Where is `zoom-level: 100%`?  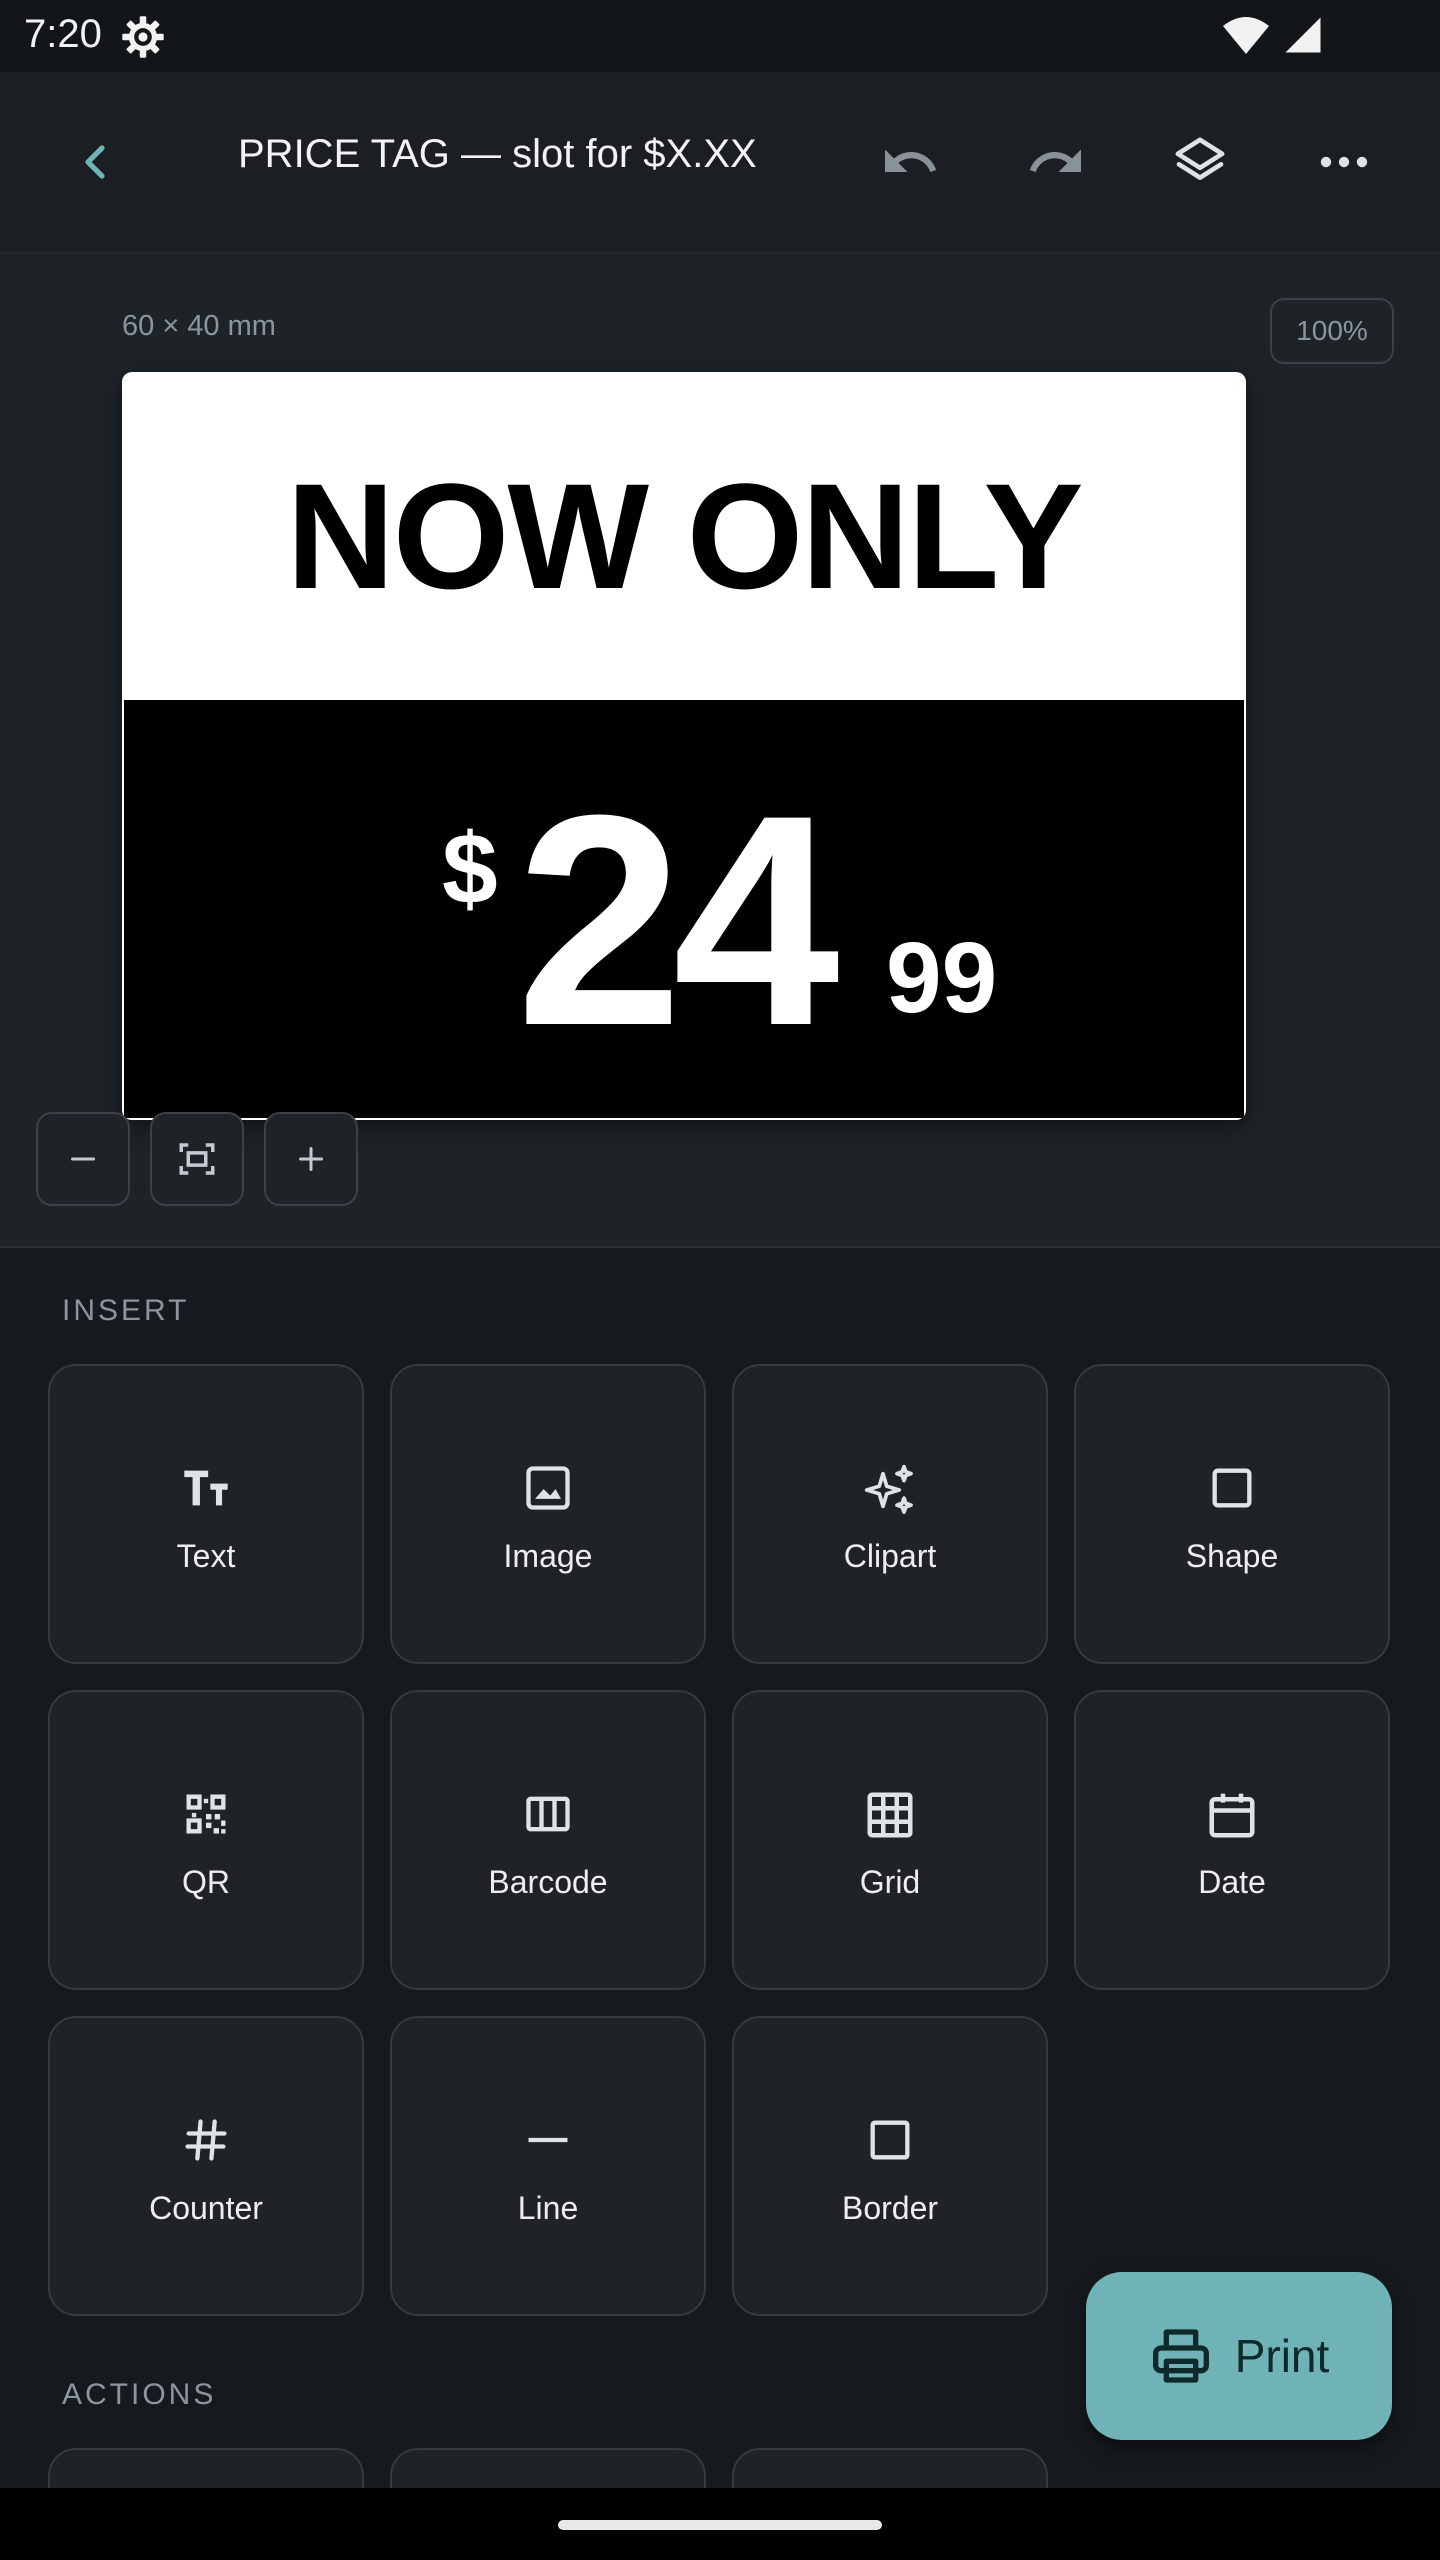
zoom-level: 100% is located at coordinates (1332, 330).